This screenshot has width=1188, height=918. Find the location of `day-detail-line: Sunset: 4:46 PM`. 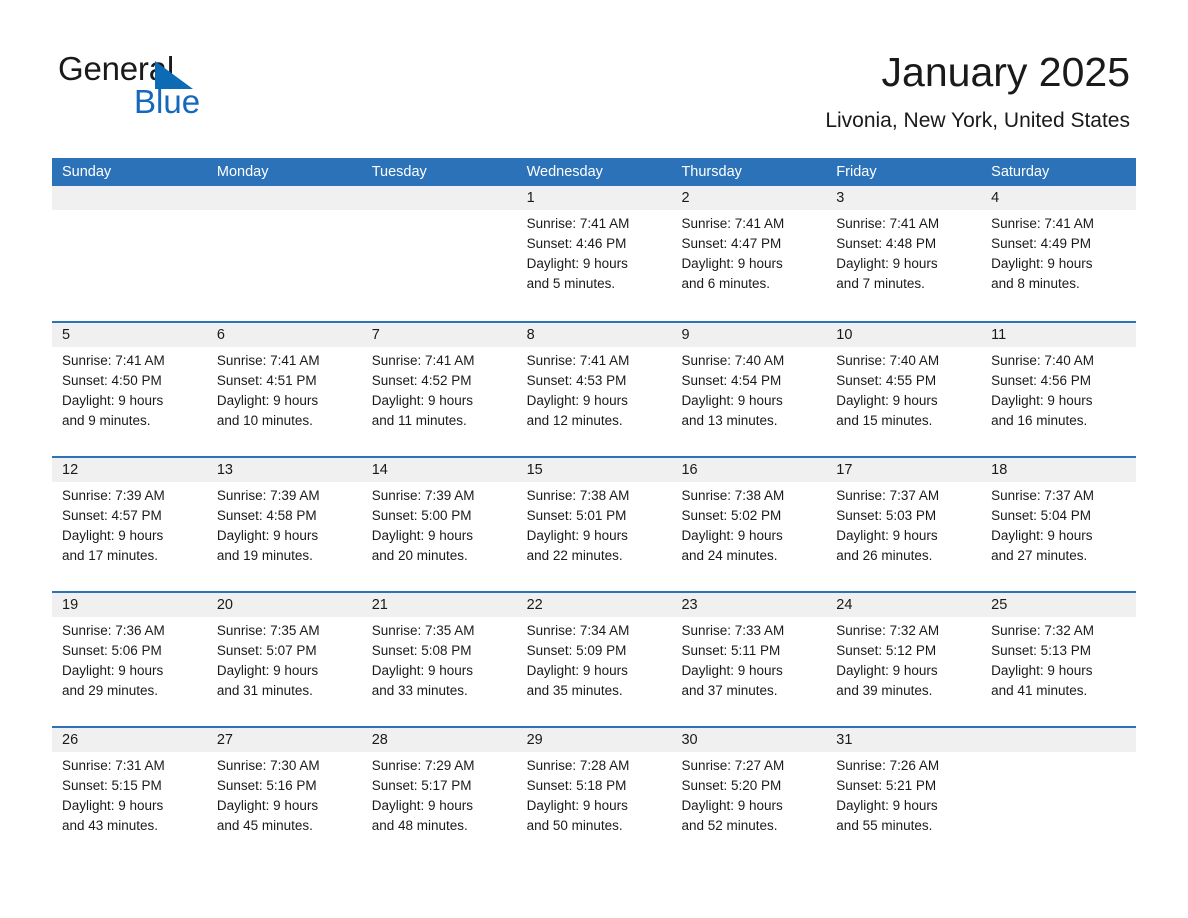

day-detail-line: Sunset: 4:46 PM is located at coordinates (576, 243).